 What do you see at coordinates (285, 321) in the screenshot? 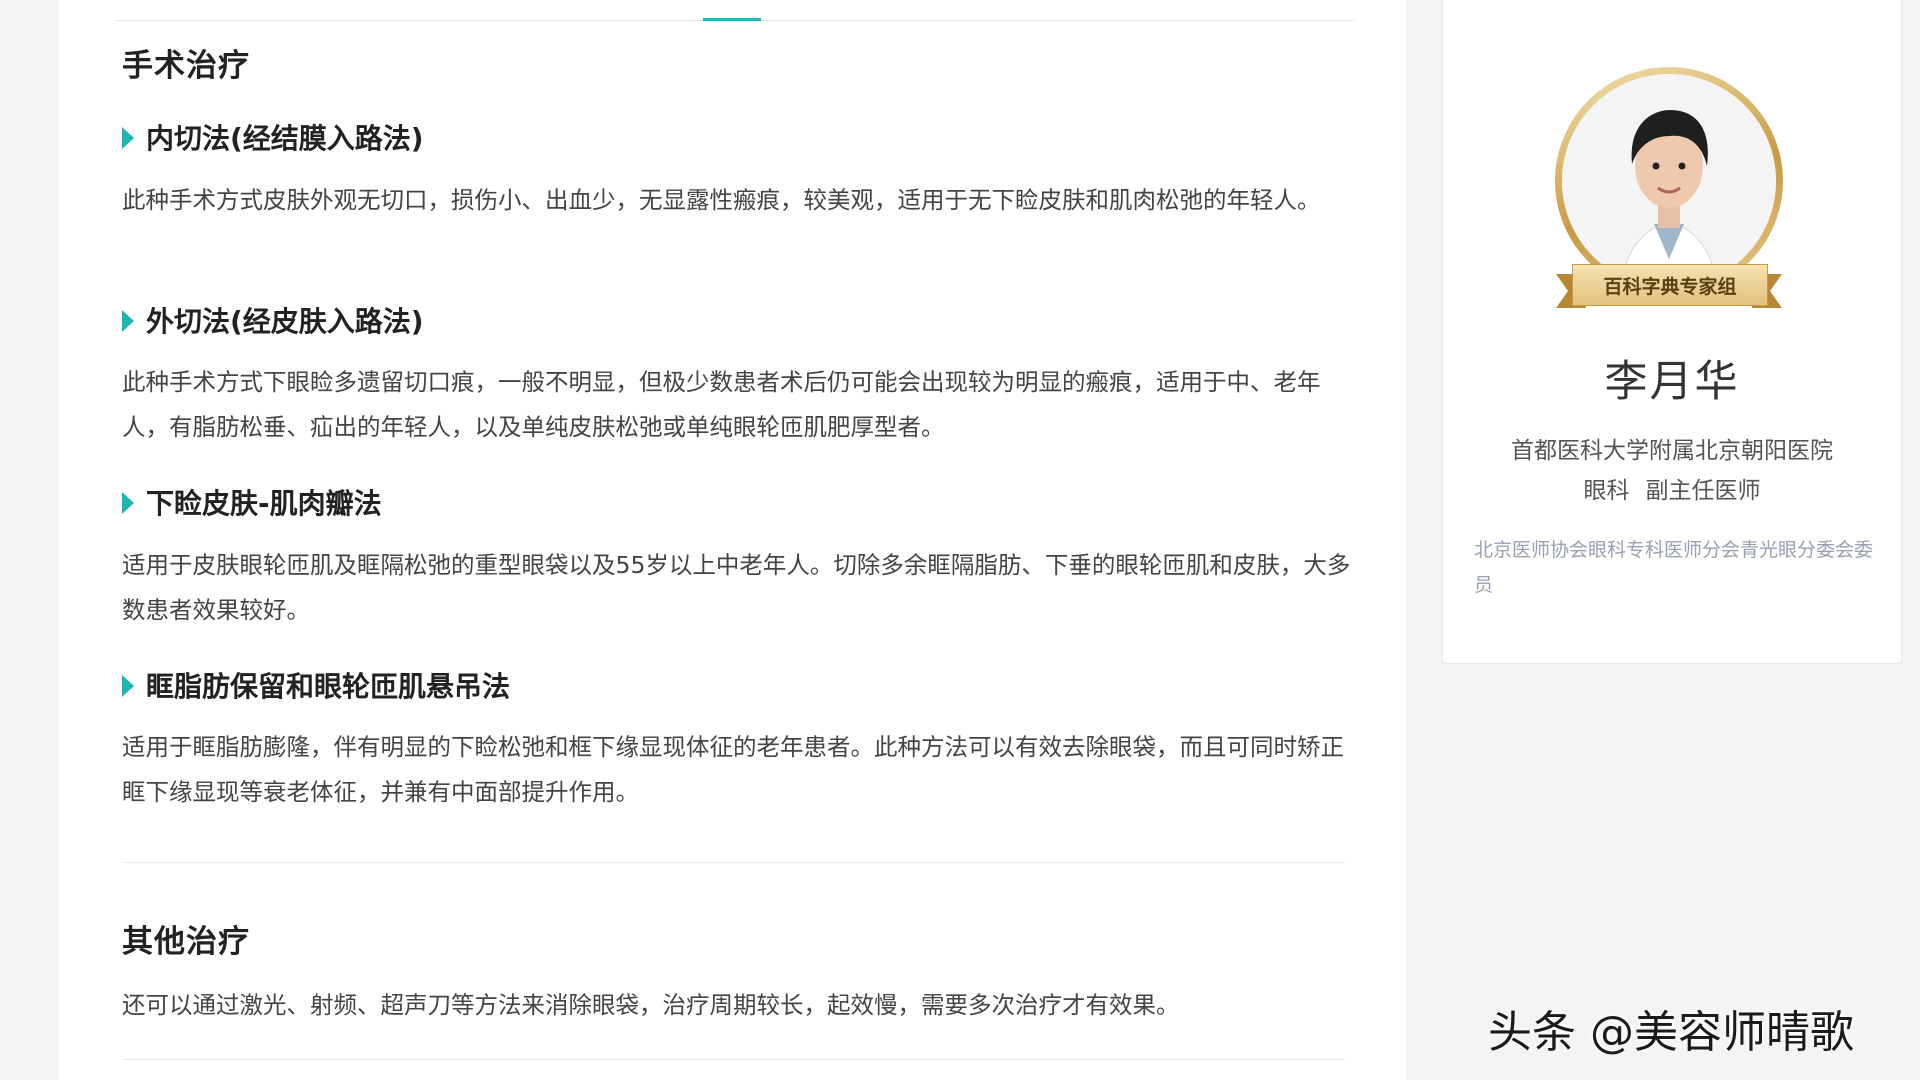
I see `method-title-text: 外切法(经皮肤入路法)` at bounding box center [285, 321].